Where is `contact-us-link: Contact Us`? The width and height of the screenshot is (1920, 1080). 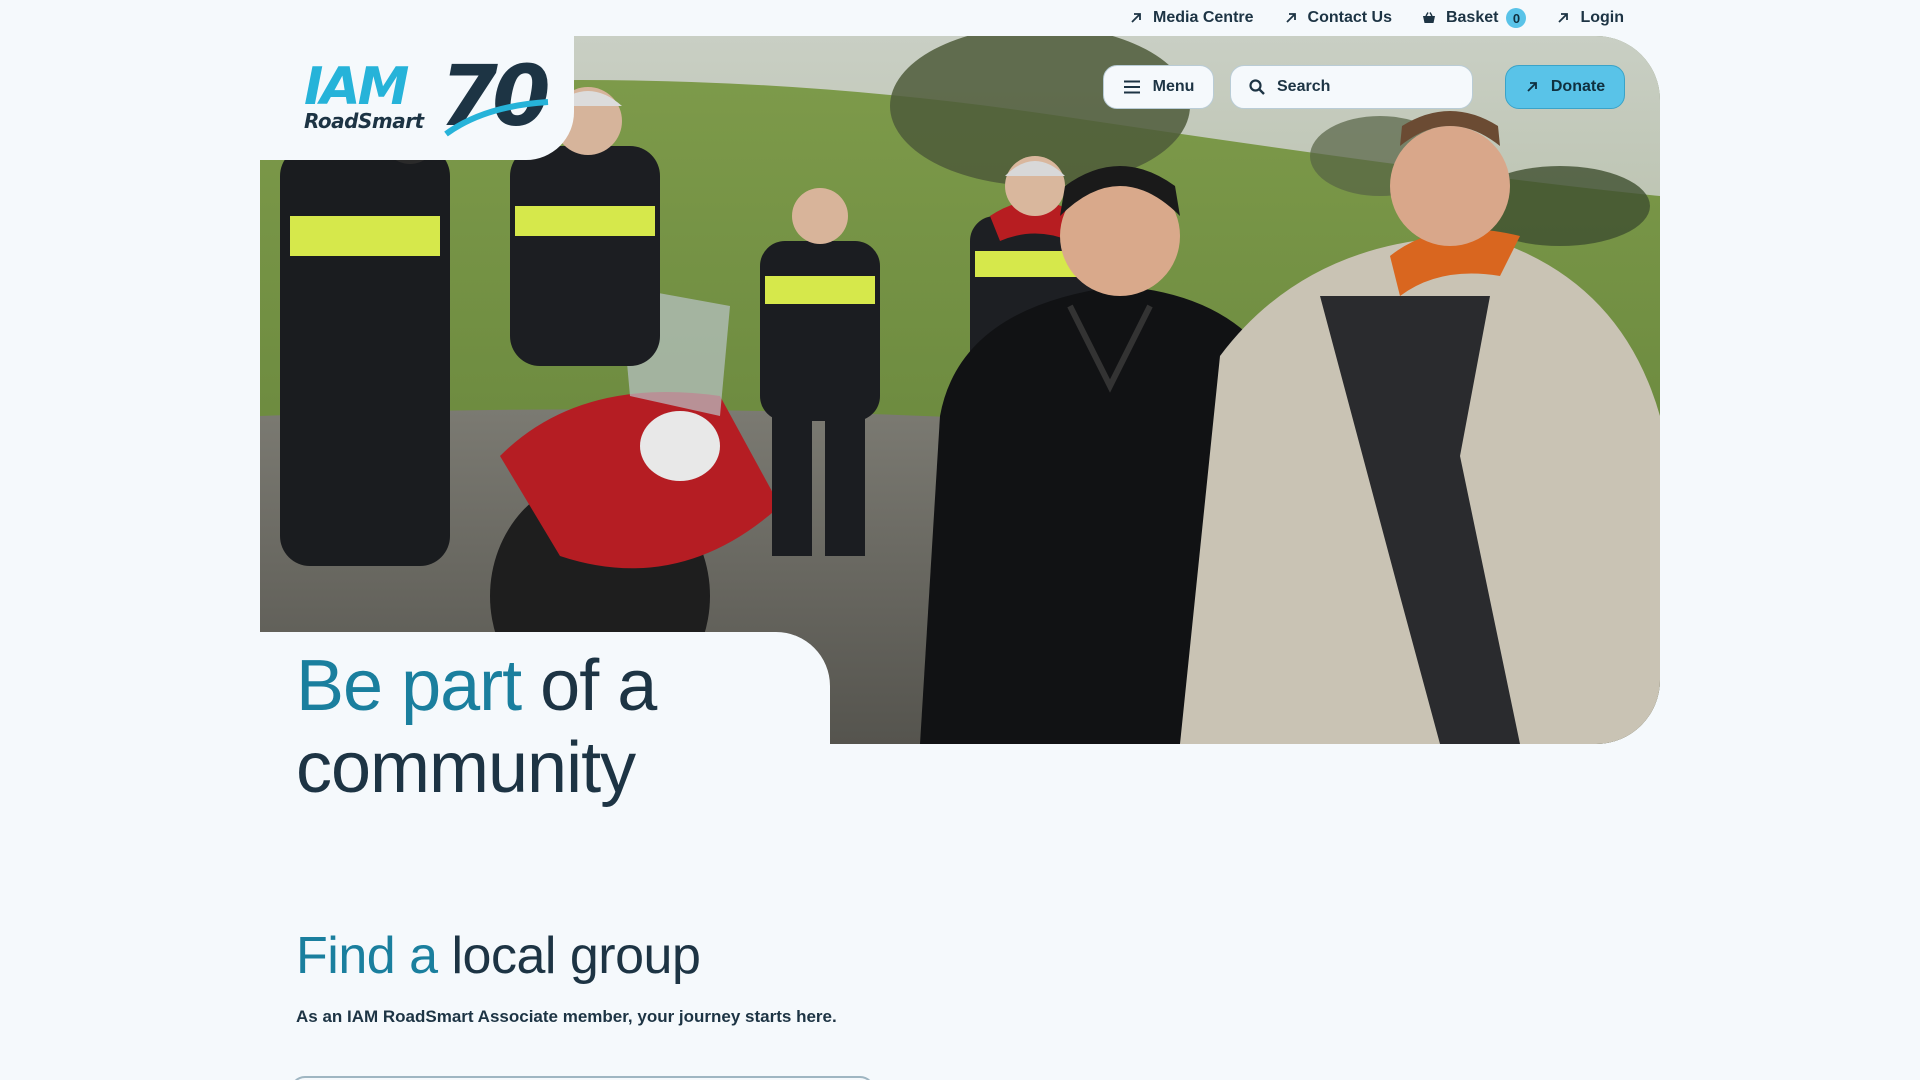
contact-us-link: Contact Us is located at coordinates (1338, 18).